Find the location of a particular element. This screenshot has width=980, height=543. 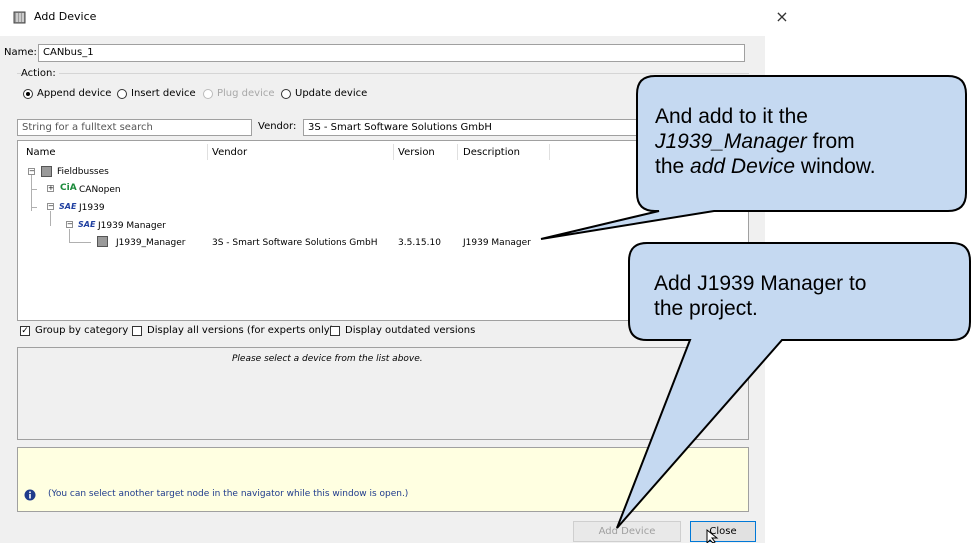

display-all-versions-checkbox is located at coordinates (137, 331).